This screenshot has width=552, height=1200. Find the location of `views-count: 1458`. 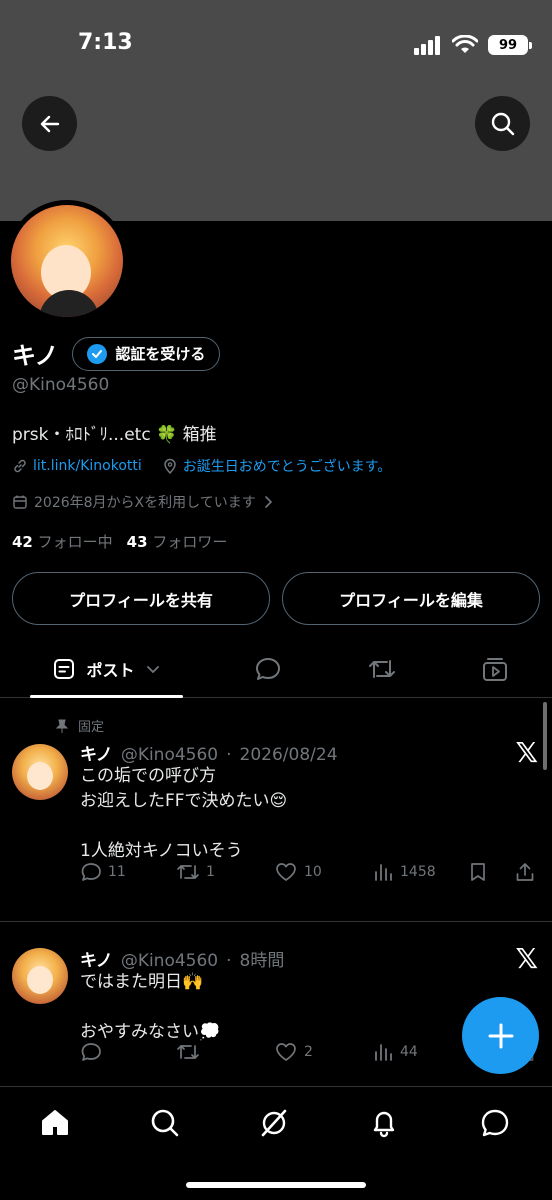

views-count: 1458 is located at coordinates (418, 872).